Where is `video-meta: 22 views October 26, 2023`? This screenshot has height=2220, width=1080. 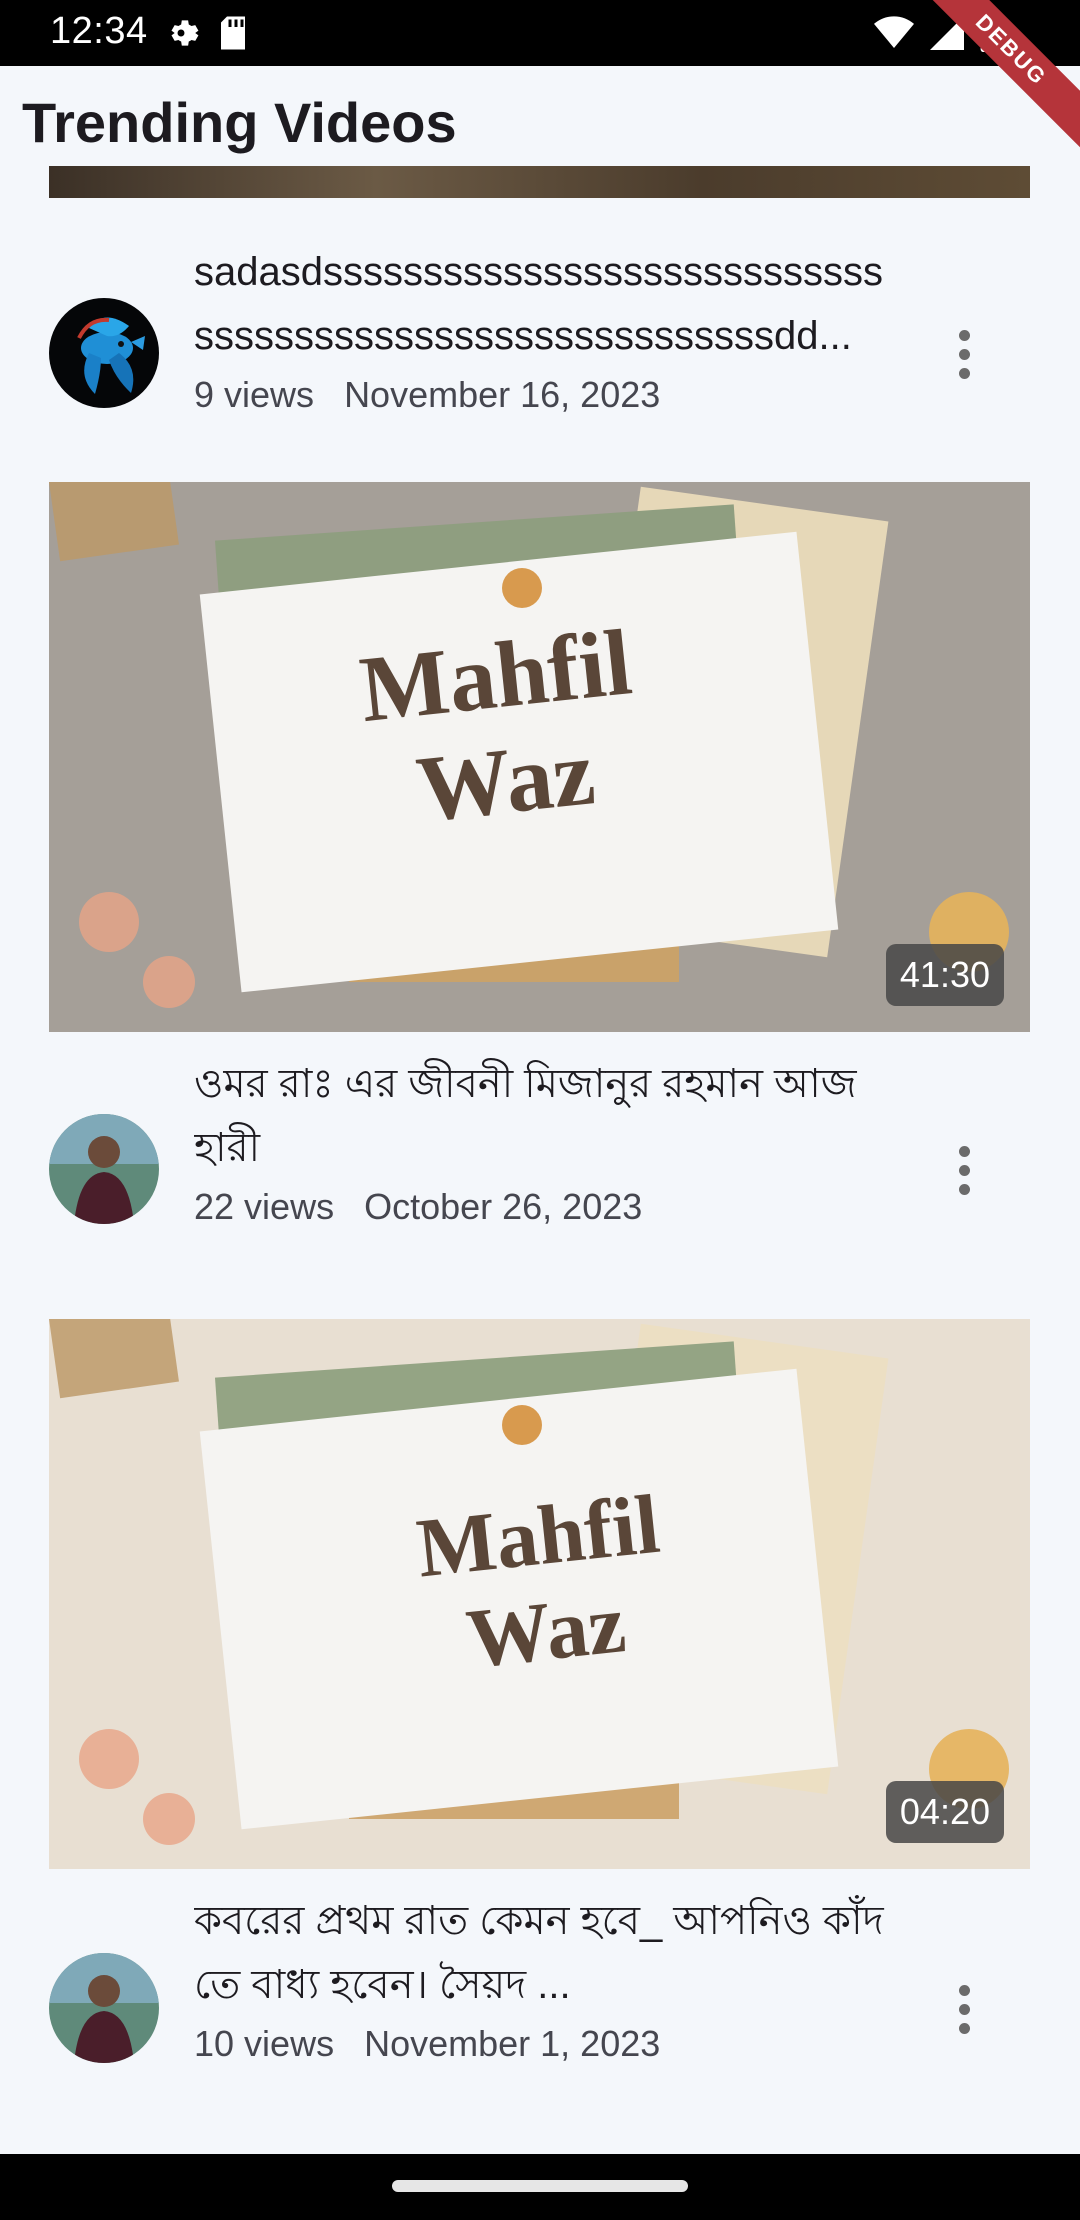
video-meta: 22 views October 26, 2023 is located at coordinates (418, 1207).